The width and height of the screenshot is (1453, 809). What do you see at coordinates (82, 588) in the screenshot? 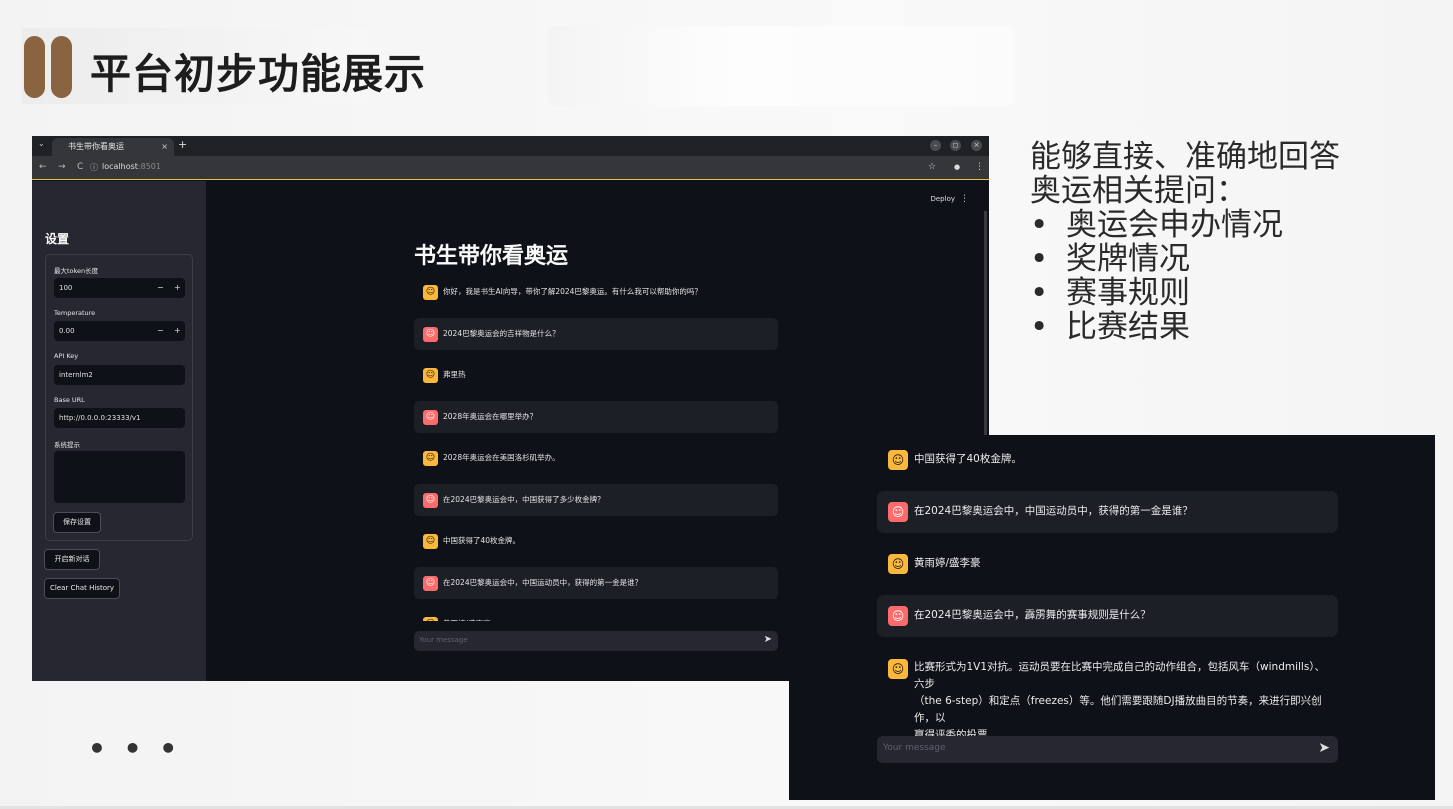
I see `clear-chat-button: Clear Chat History` at bounding box center [82, 588].